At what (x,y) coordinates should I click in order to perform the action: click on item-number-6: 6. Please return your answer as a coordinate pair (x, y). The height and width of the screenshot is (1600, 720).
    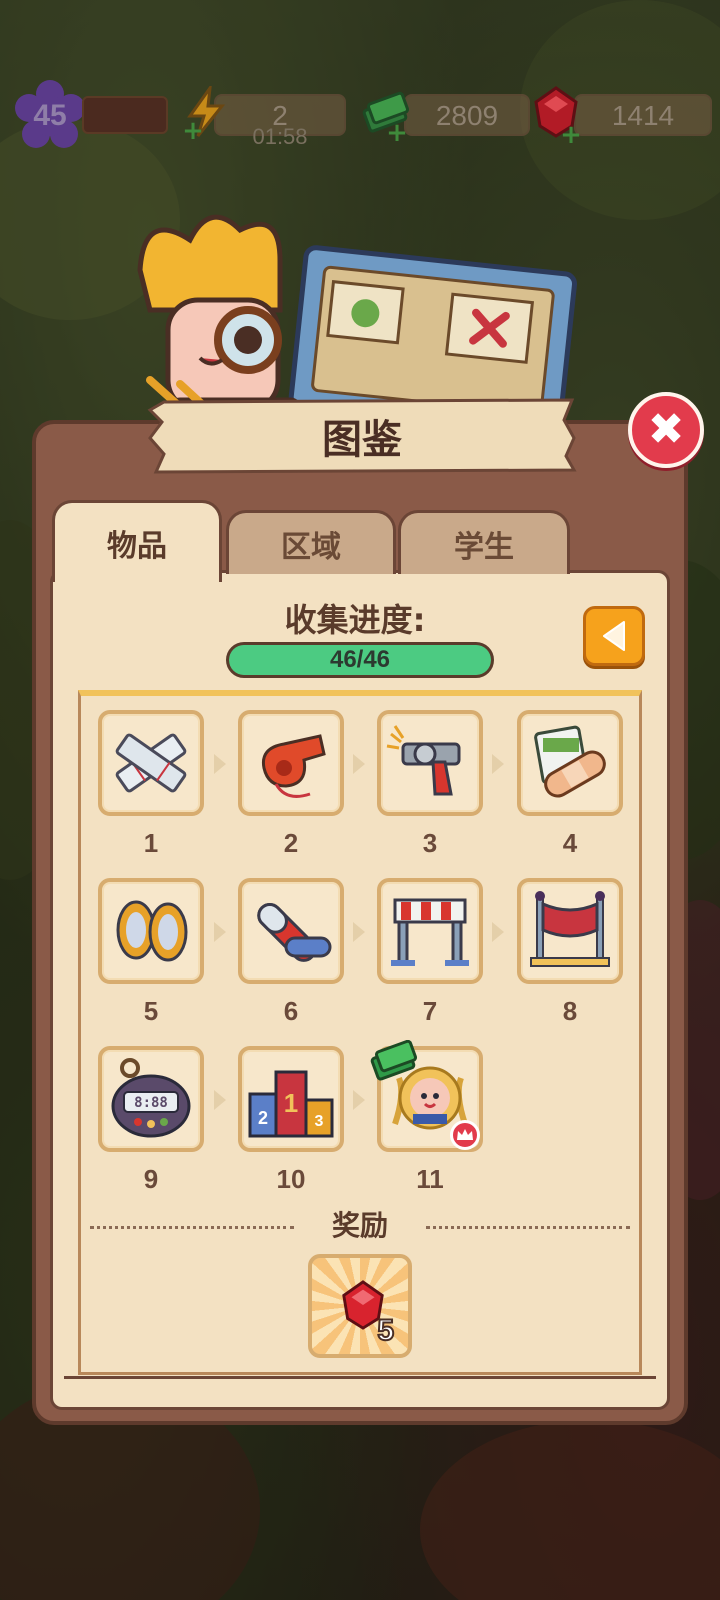
    Looking at the image, I should click on (291, 1011).